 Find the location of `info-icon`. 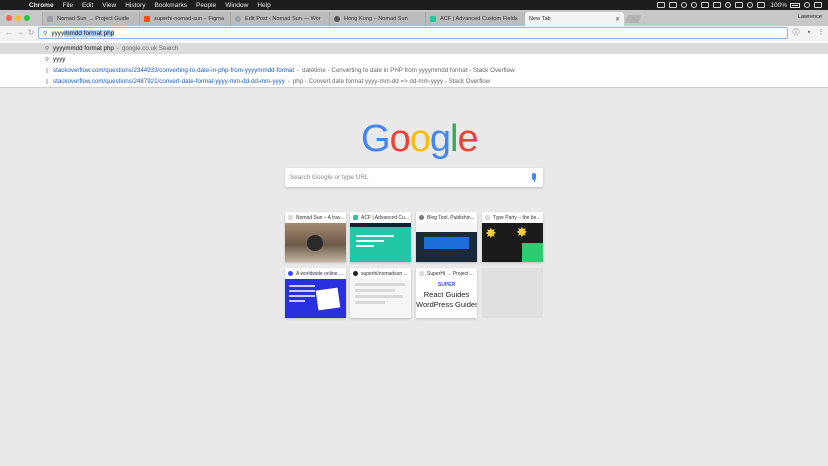

info-icon is located at coordinates (694, 5).